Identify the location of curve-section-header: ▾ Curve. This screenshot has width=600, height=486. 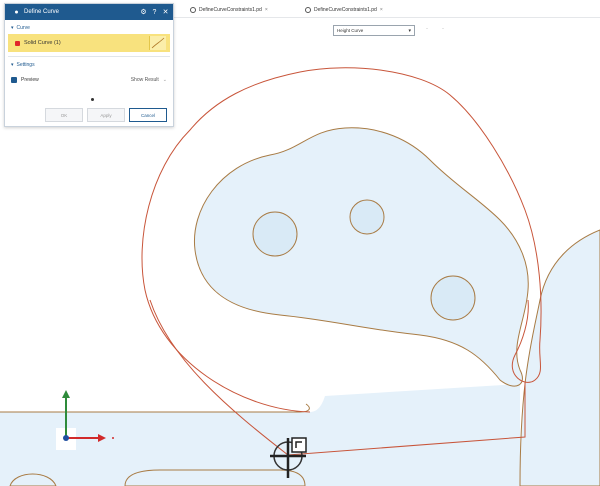
(89, 27).